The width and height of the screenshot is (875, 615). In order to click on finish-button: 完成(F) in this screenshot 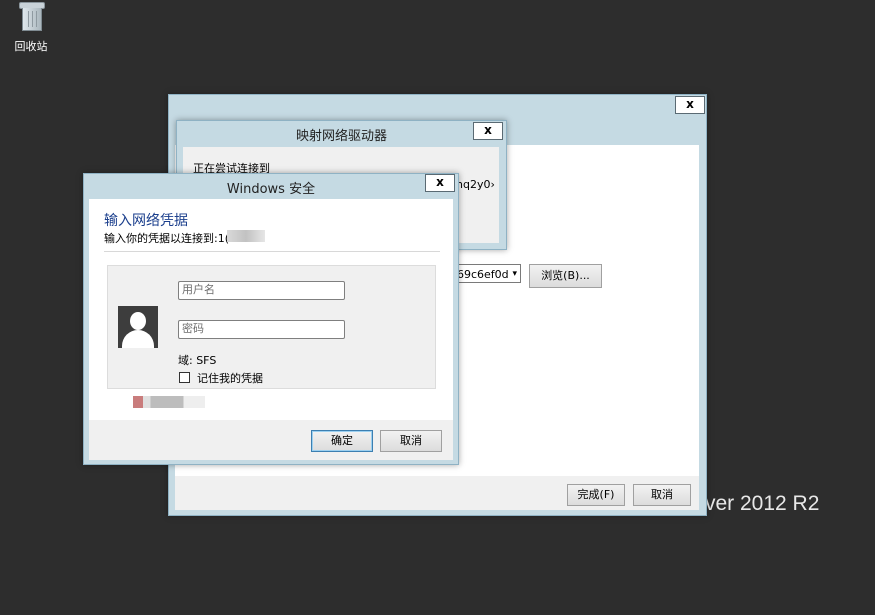, I will do `click(596, 495)`.